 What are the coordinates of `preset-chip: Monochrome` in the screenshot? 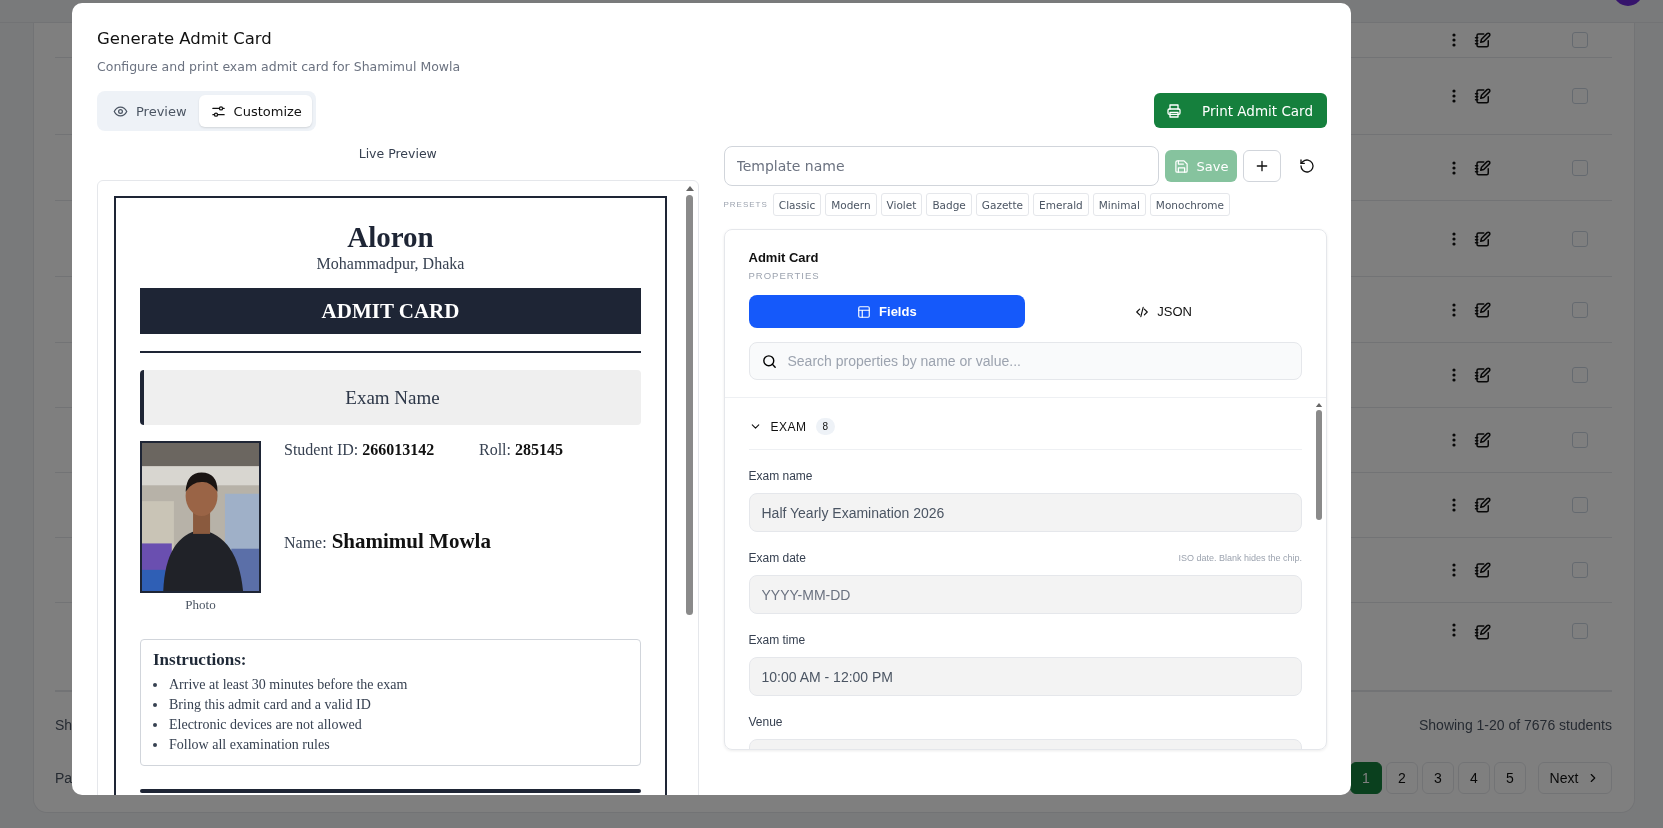 It's located at (1190, 204).